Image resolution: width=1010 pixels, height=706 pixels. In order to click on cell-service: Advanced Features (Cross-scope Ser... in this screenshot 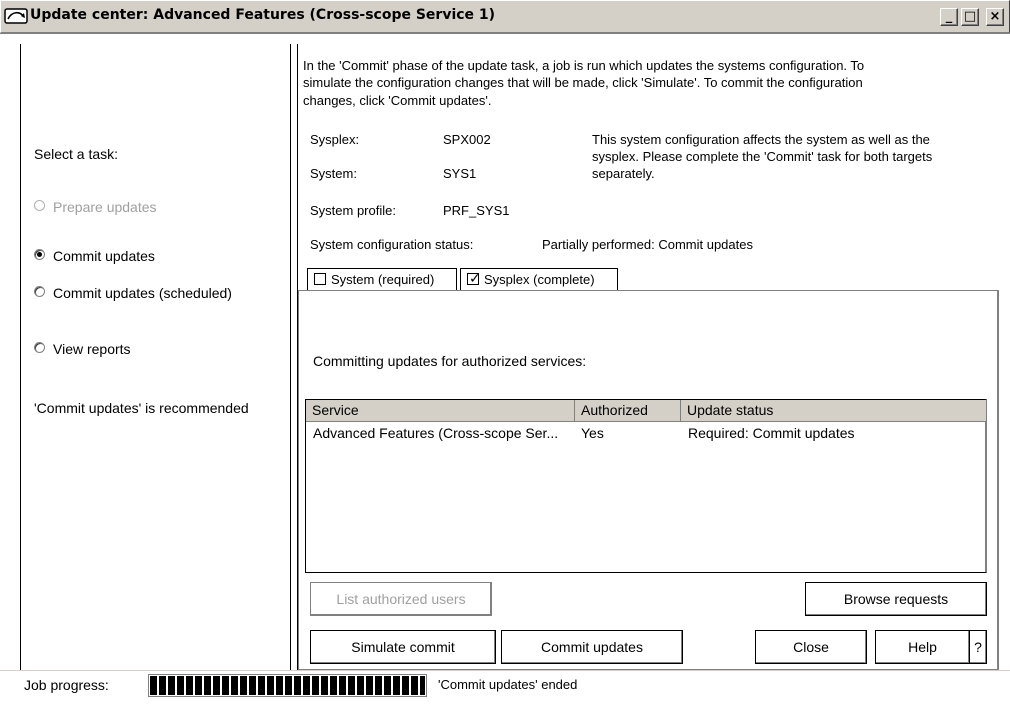, I will do `click(436, 433)`.